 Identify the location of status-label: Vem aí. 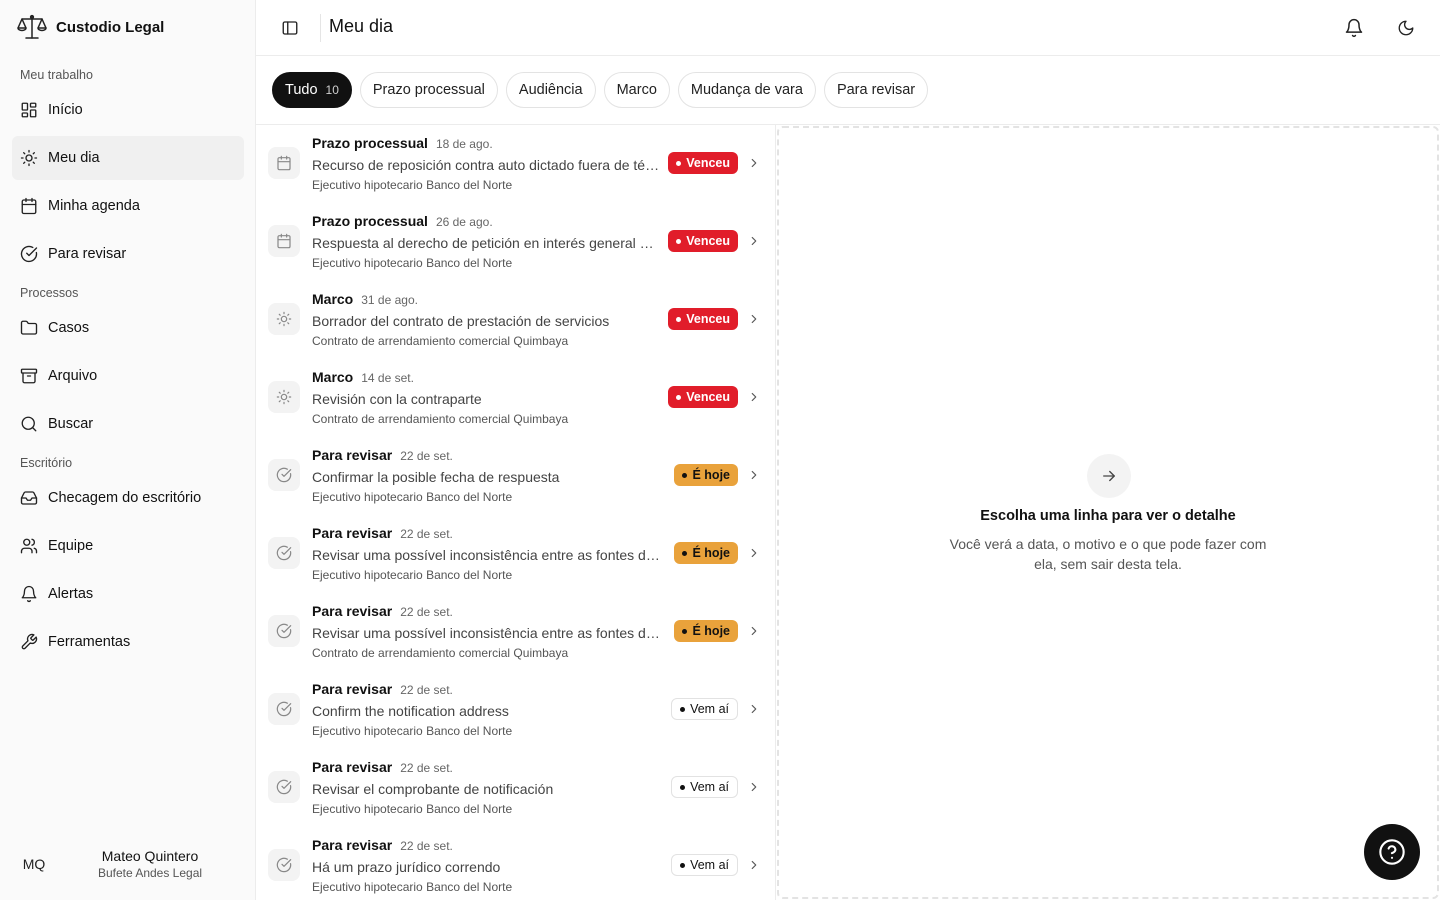
(709, 709).